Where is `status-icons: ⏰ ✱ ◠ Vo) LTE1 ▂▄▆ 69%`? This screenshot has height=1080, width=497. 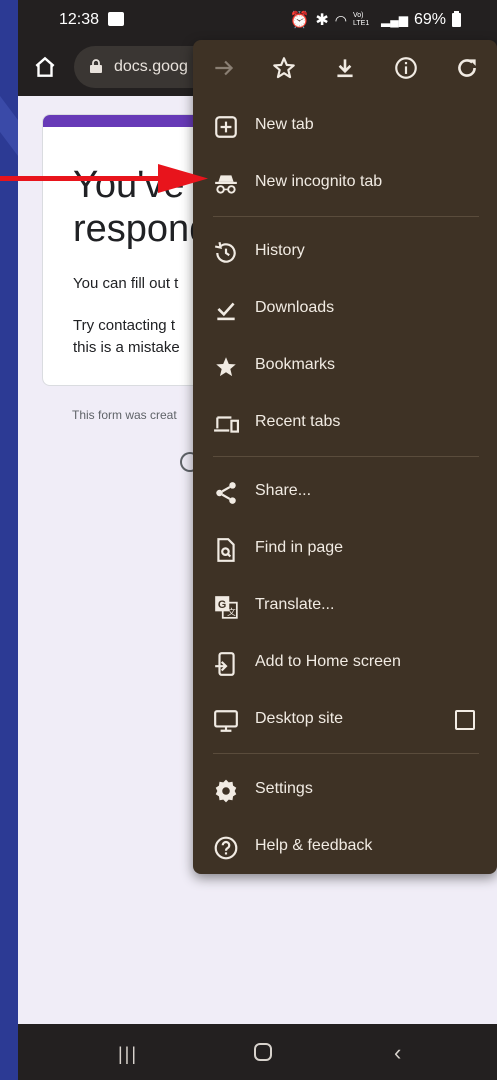
status-icons: ⏰ ✱ ◠ Vo) LTE1 ▂▄▆ 69% is located at coordinates (375, 20).